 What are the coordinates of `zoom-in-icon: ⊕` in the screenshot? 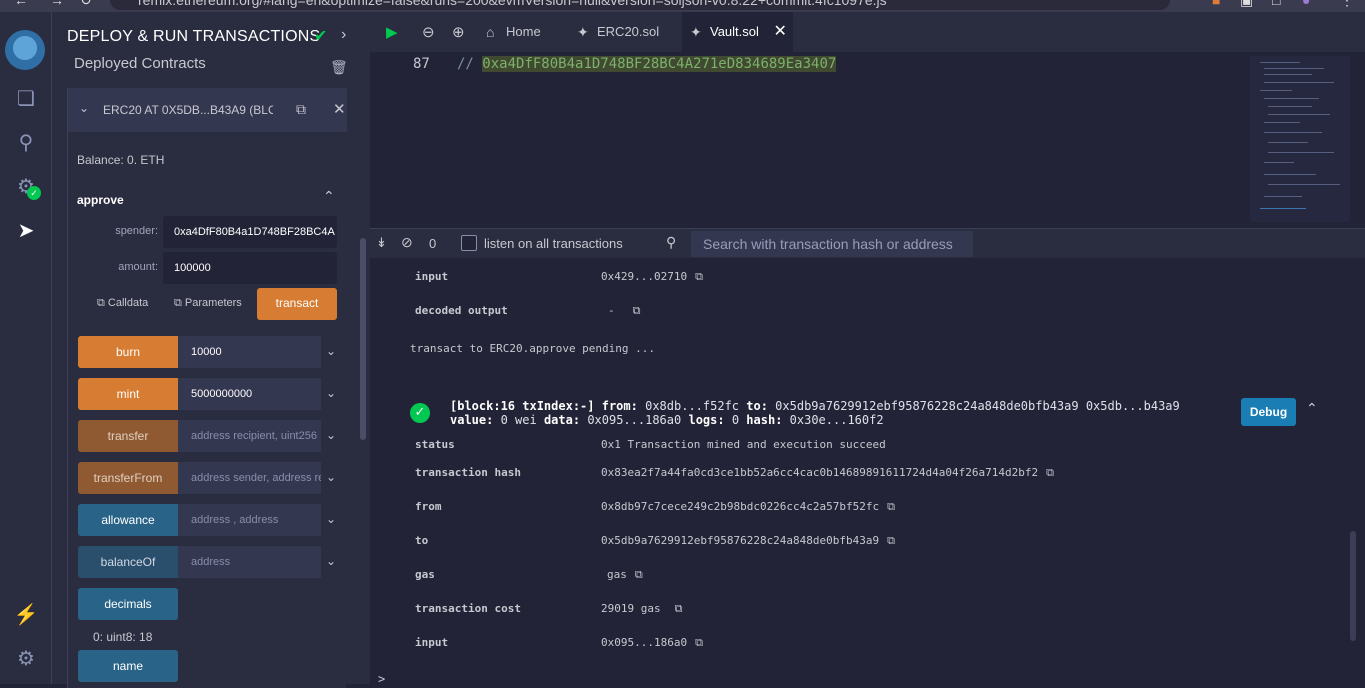 It's located at (458, 32).